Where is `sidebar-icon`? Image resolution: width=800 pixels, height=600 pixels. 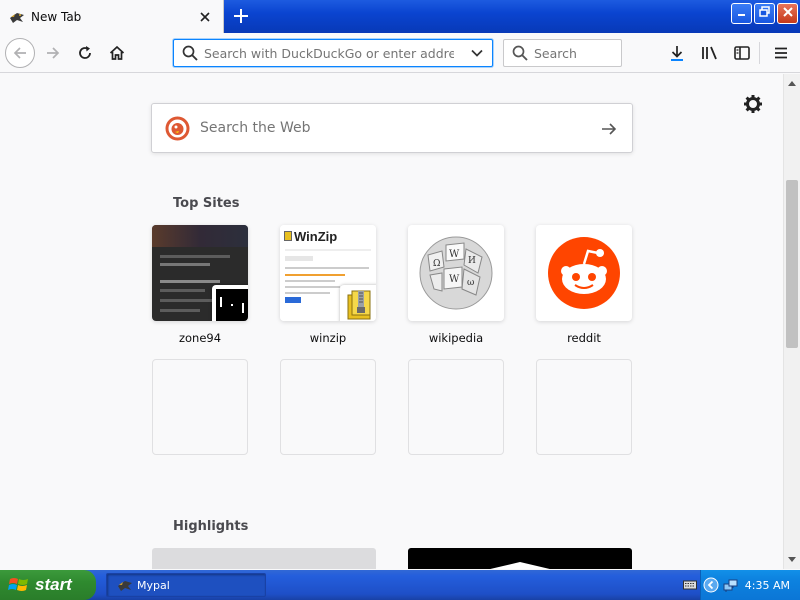 sidebar-icon is located at coordinates (742, 53).